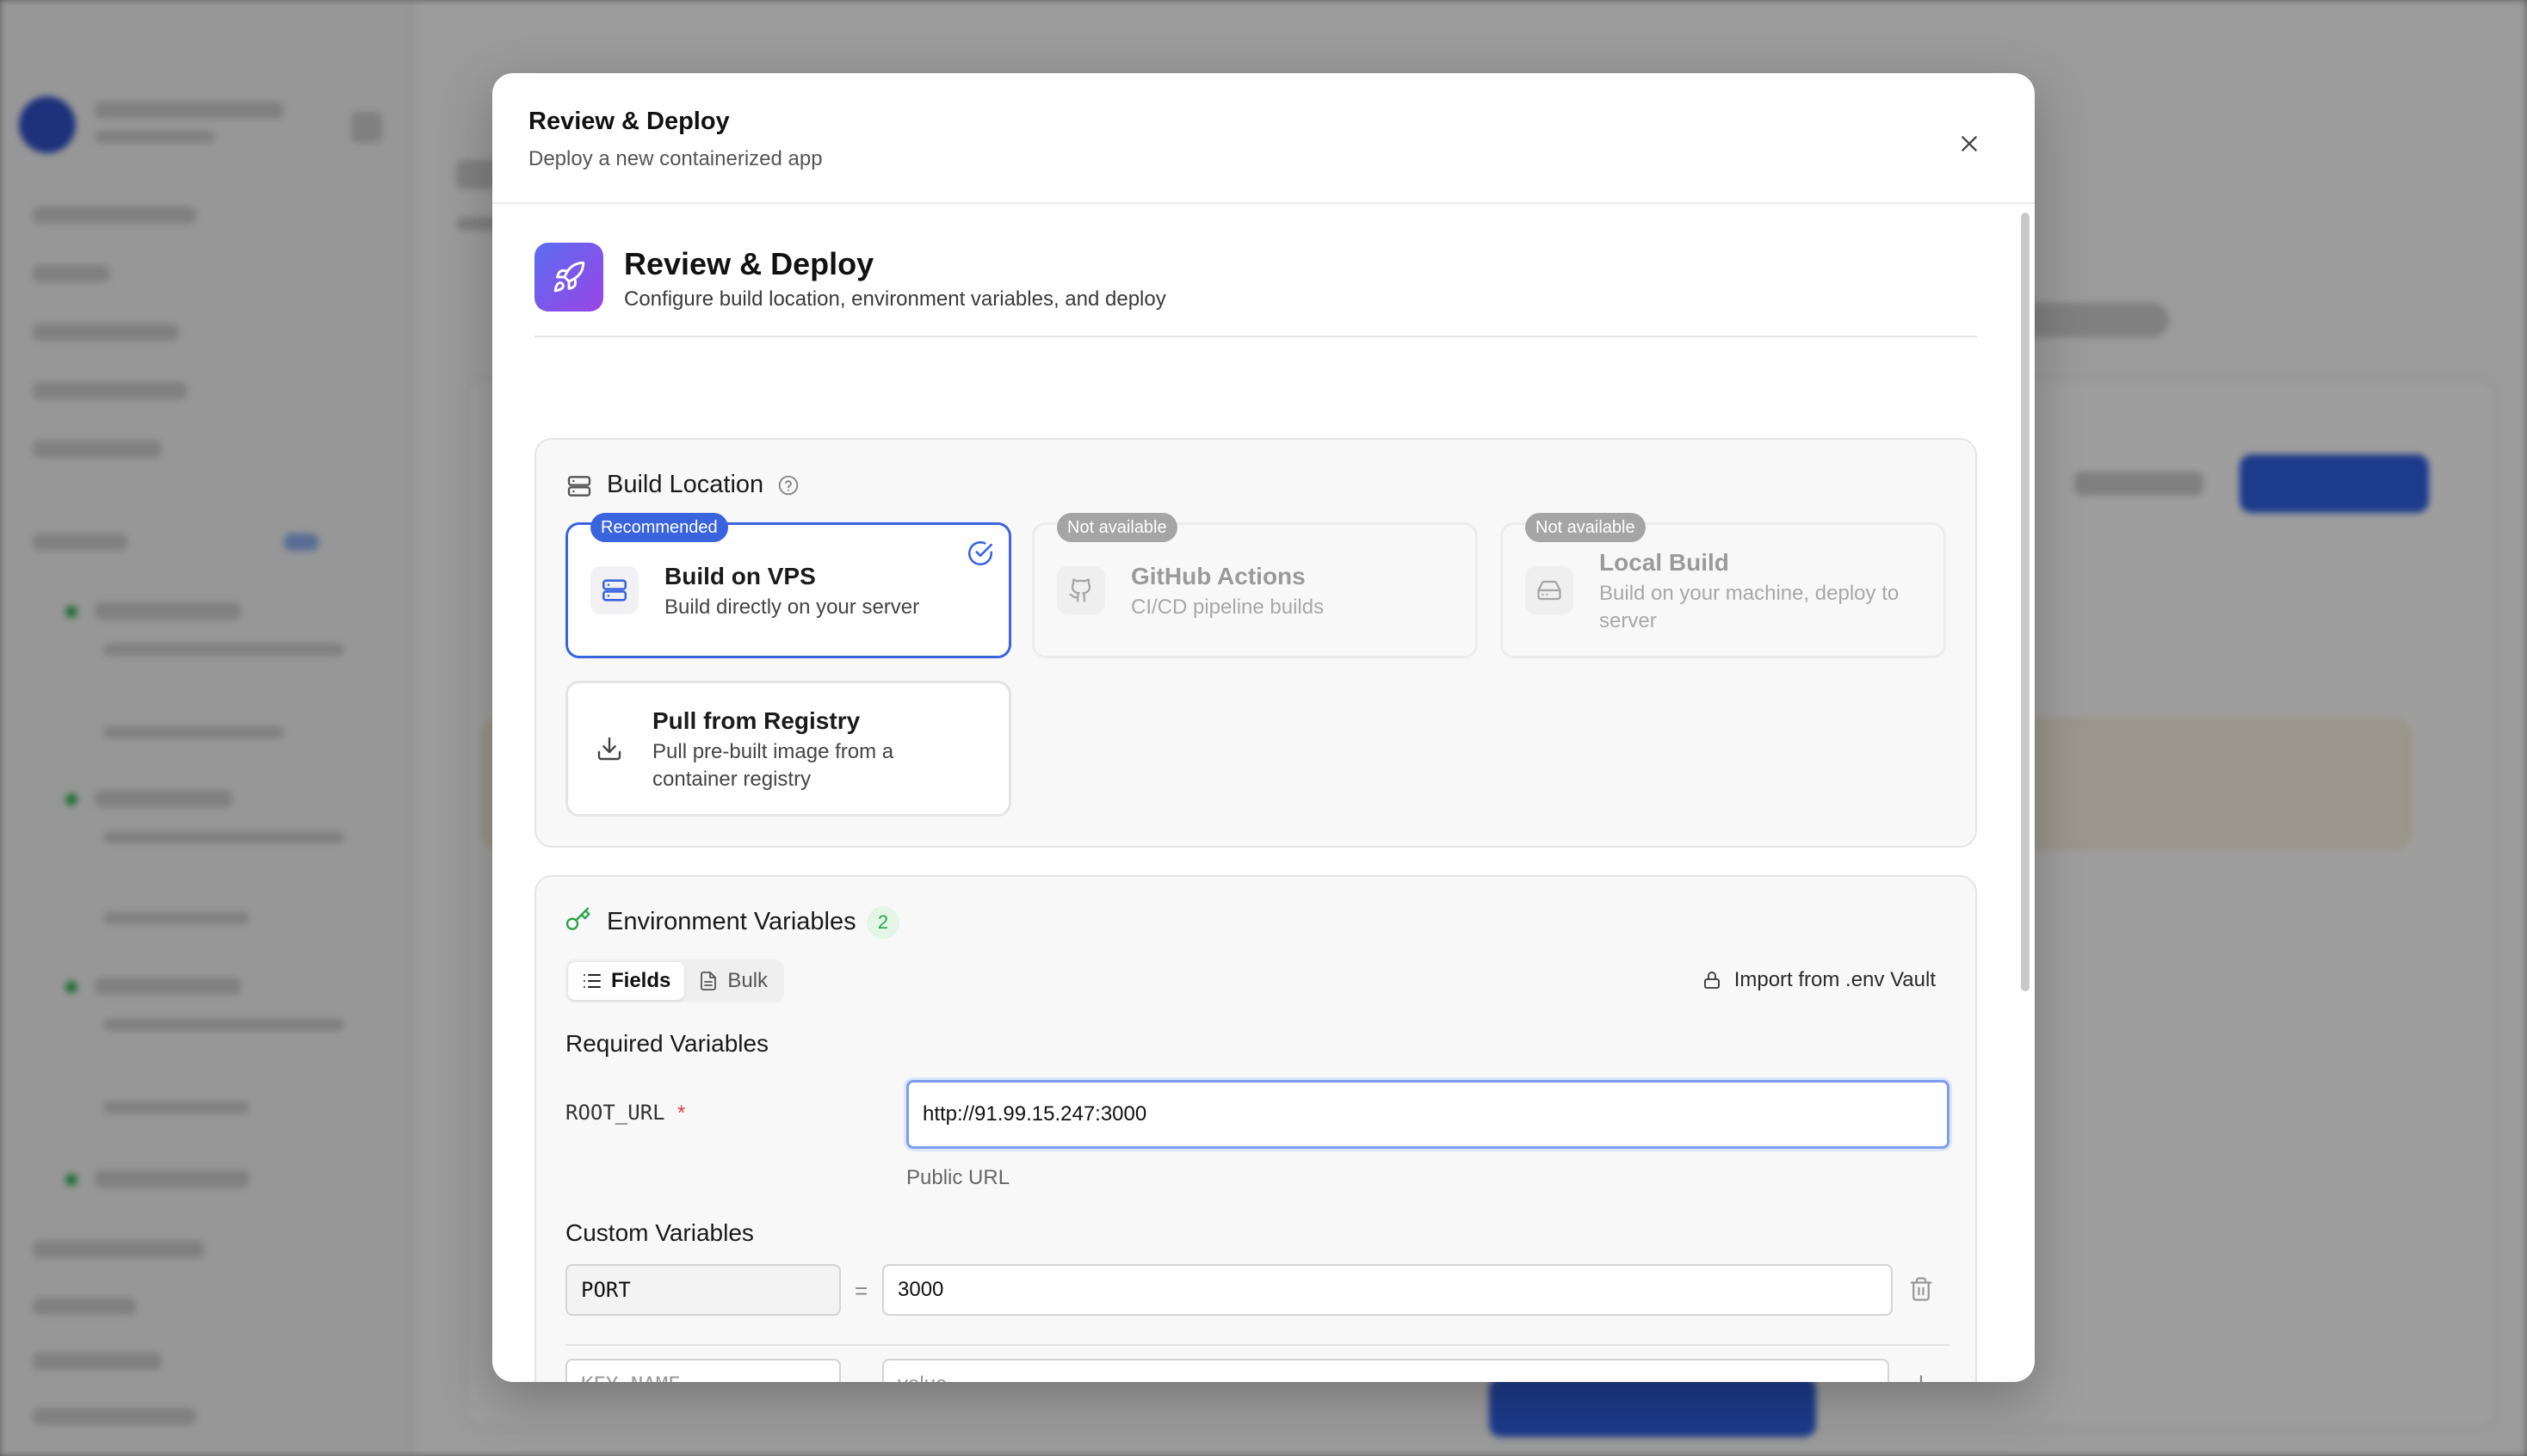 The width and height of the screenshot is (2527, 1456). I want to click on build-option-desc: Build directly on your server, so click(792, 607).